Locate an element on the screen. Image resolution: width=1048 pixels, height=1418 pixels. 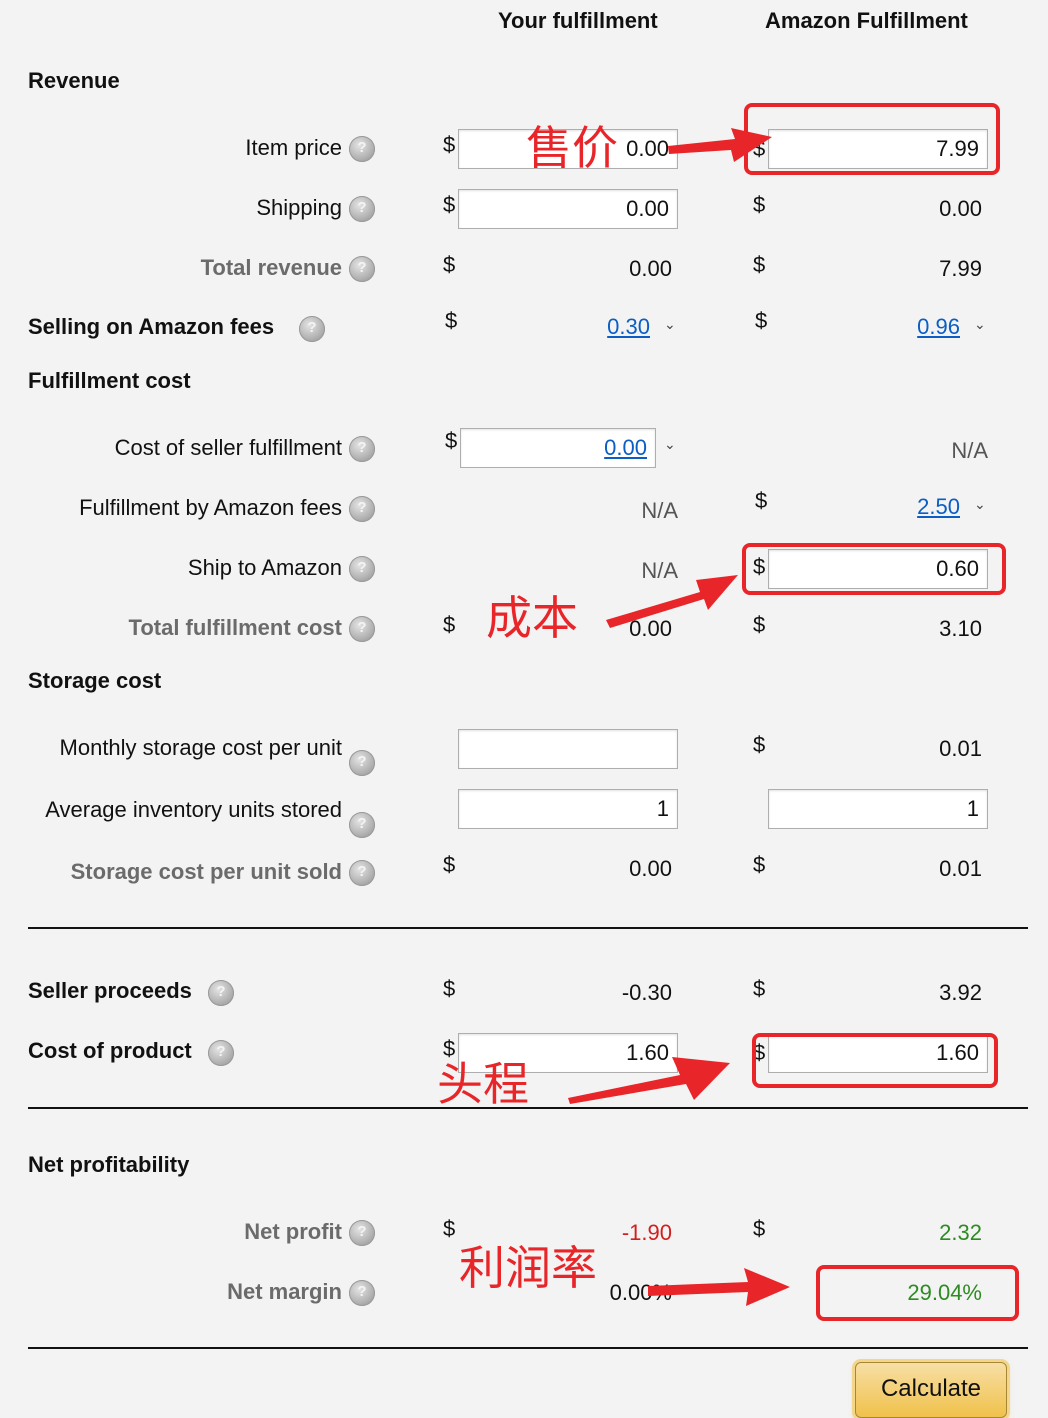
arrow-margin is located at coordinates (719, 1287).